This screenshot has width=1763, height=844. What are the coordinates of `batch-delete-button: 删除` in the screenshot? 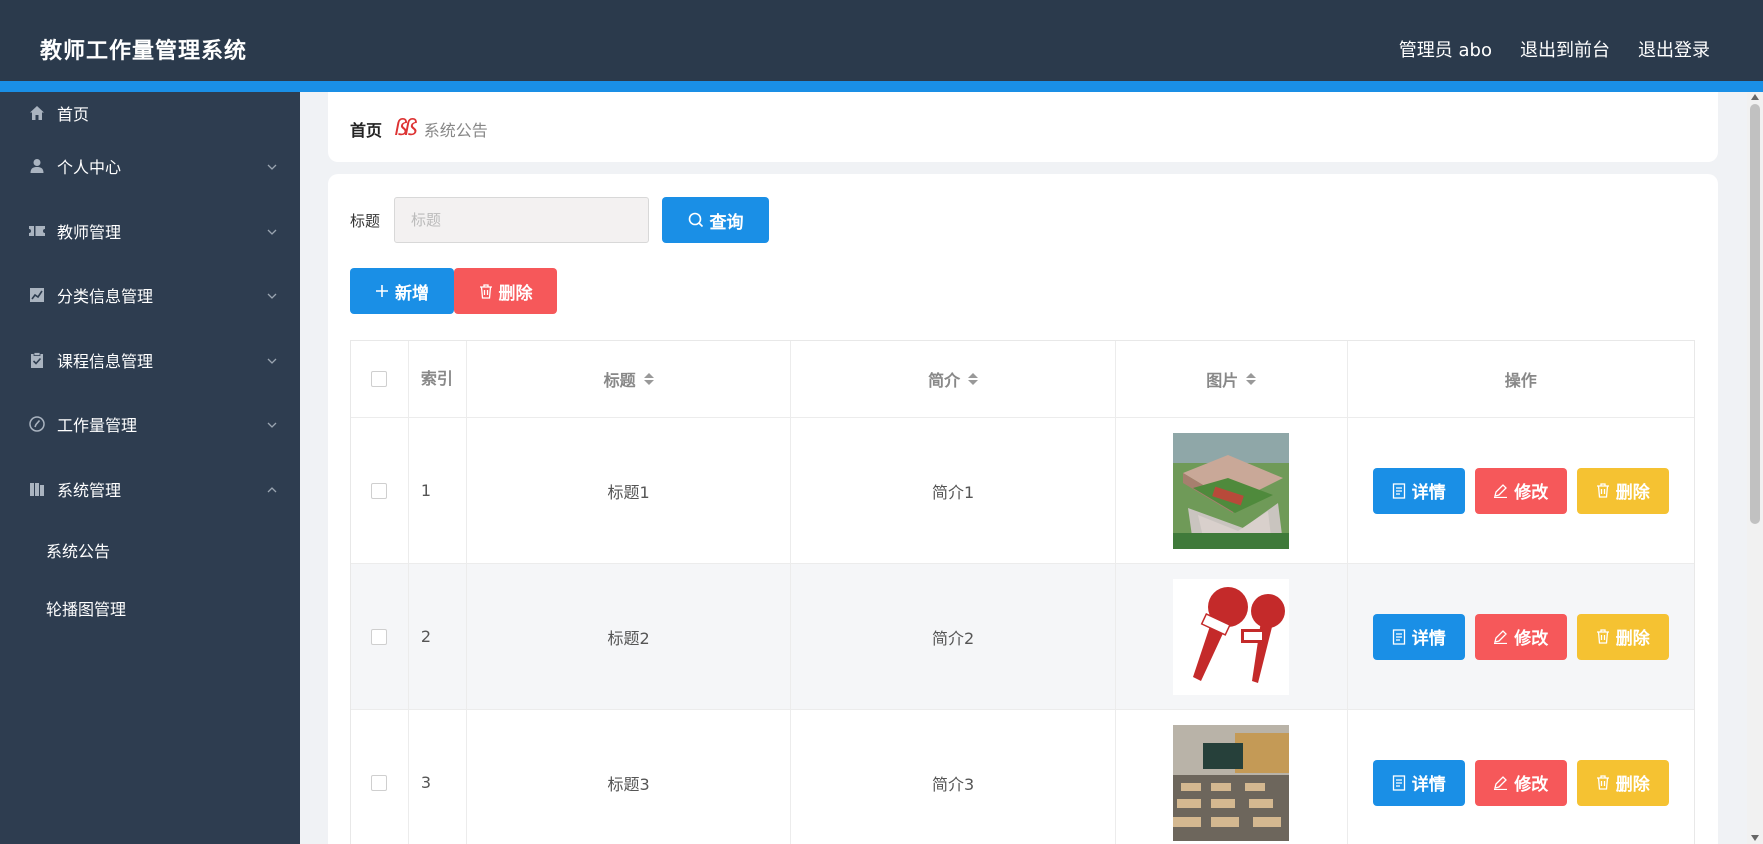 It's located at (505, 291).